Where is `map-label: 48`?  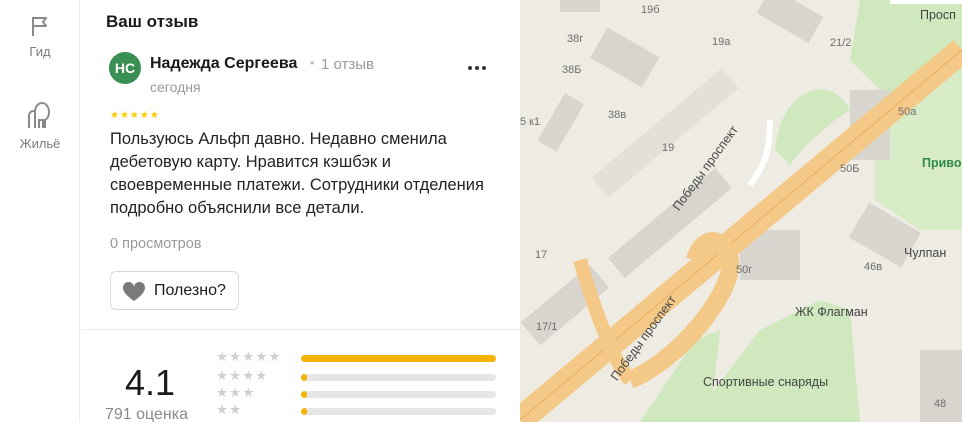
map-label: 48 is located at coordinates (940, 404).